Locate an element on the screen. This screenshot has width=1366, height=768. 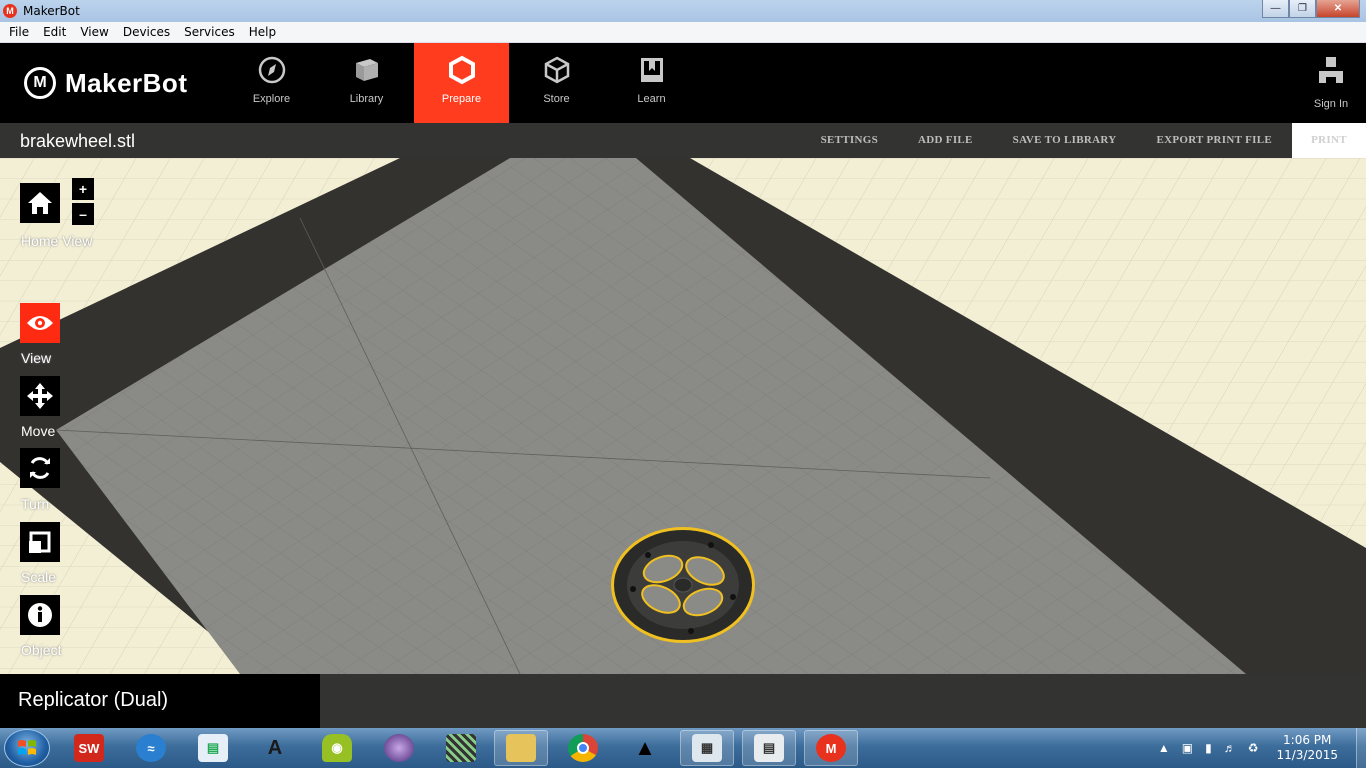
menu-bar: File Edit View Devices Services Help is located at coordinates (683, 32).